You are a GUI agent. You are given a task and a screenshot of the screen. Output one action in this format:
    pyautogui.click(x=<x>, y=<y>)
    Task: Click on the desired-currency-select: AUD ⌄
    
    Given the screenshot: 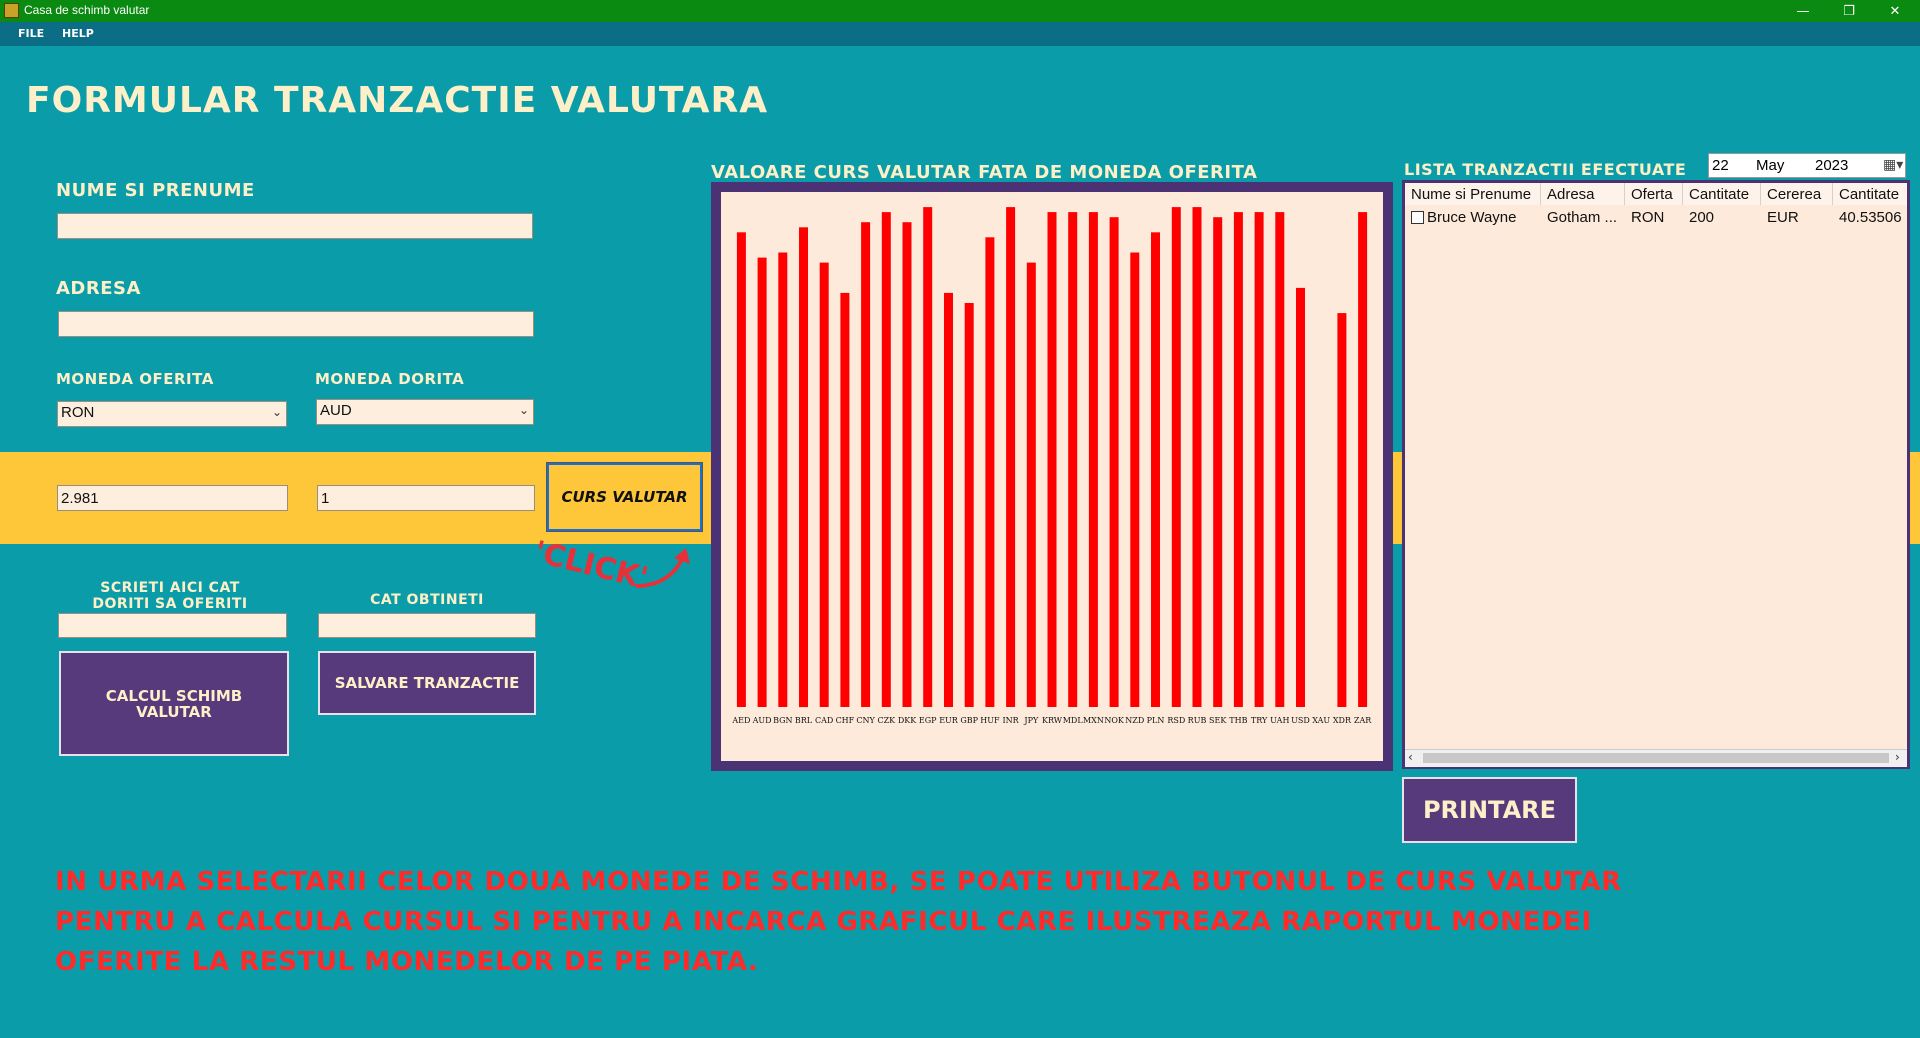 What is the action you would take?
    pyautogui.click(x=425, y=412)
    